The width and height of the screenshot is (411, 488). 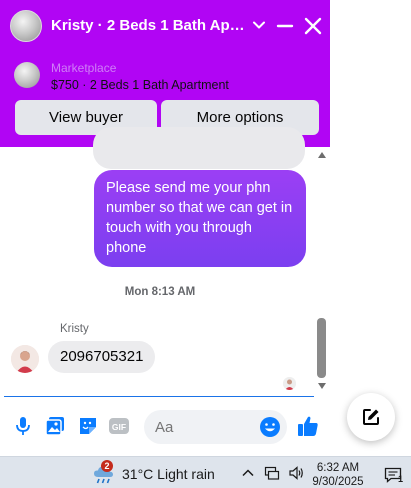 I want to click on compose-icon, so click(x=371, y=417).